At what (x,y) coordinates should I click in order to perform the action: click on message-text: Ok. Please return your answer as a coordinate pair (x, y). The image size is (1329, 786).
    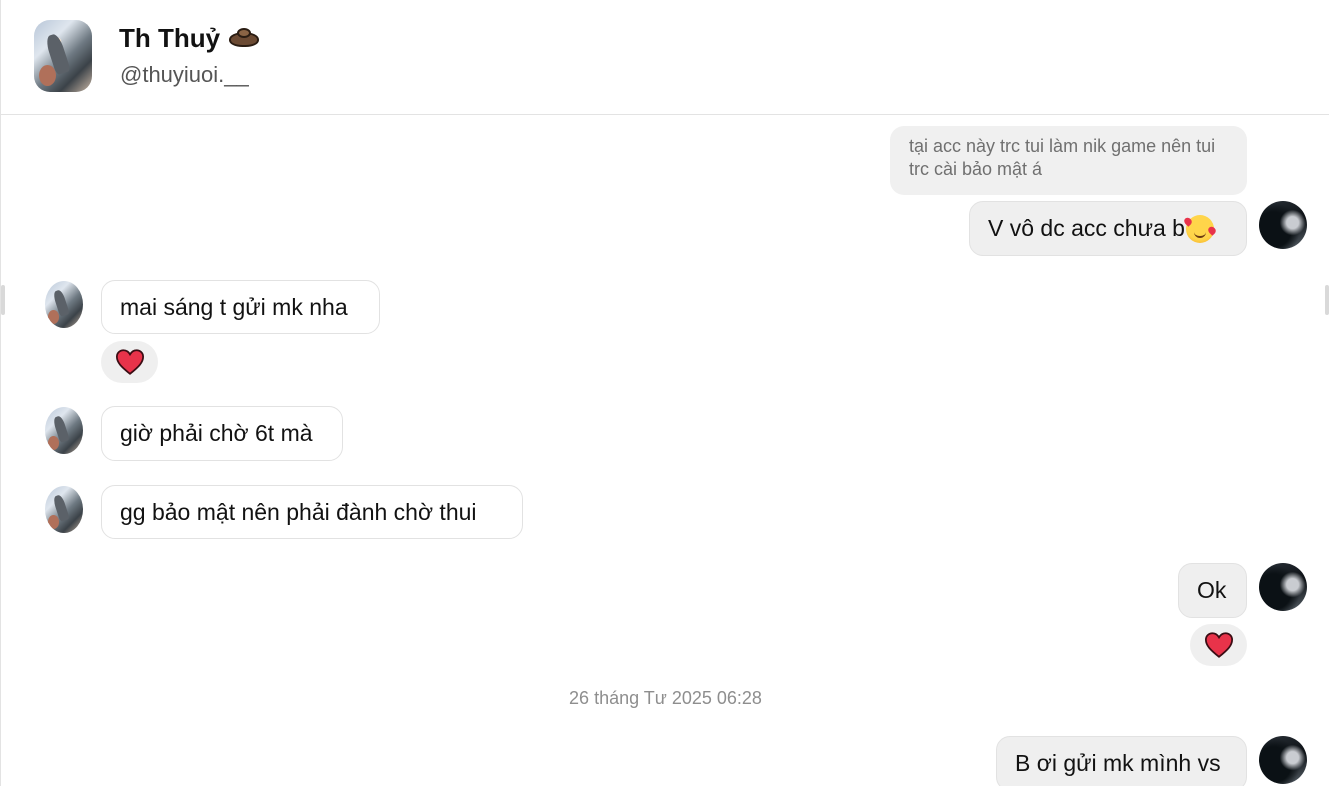
    Looking at the image, I should click on (1212, 590).